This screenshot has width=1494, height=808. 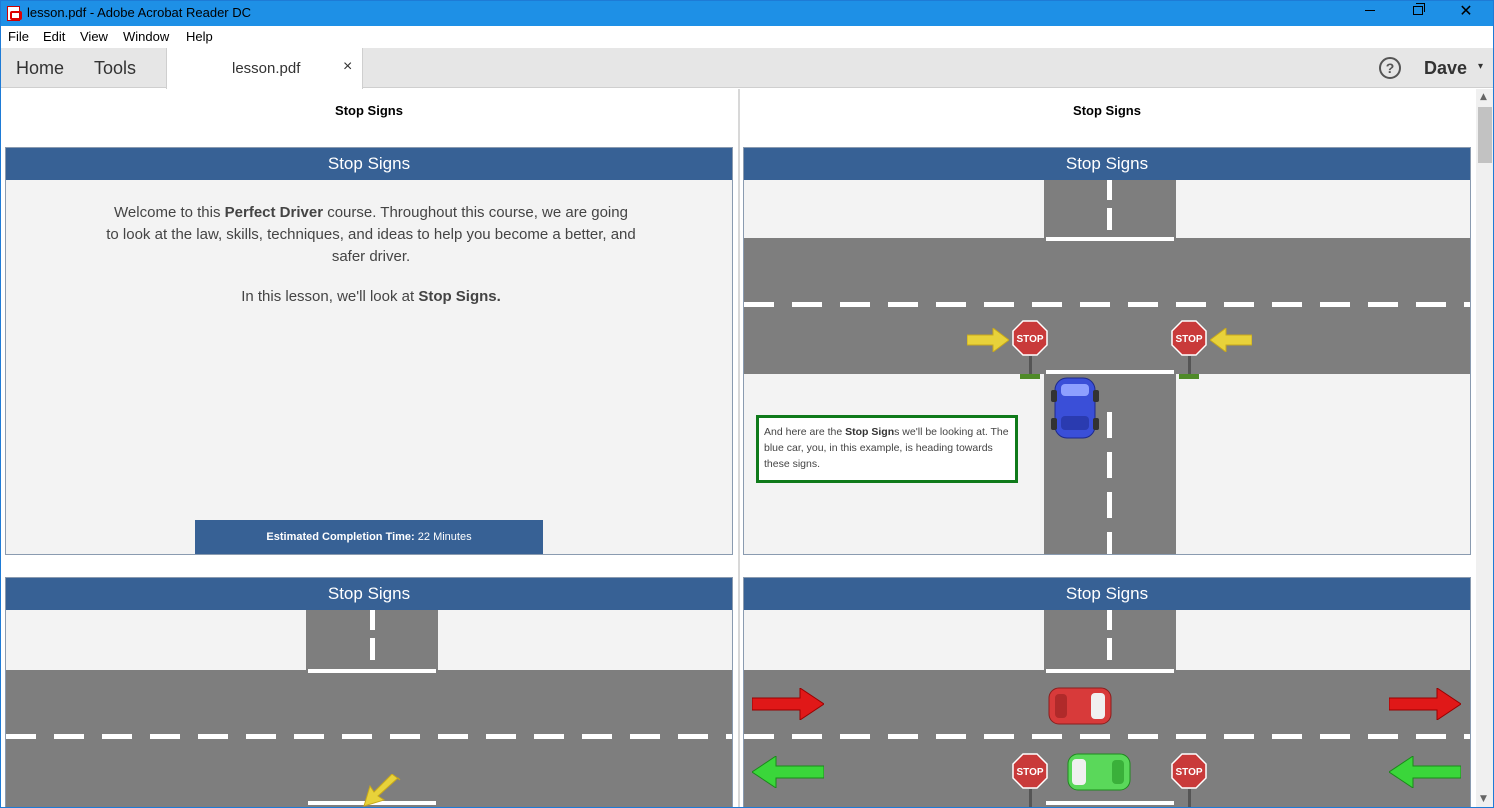 I want to click on tab-document: lesson.pdf ×, so click(x=264, y=68).